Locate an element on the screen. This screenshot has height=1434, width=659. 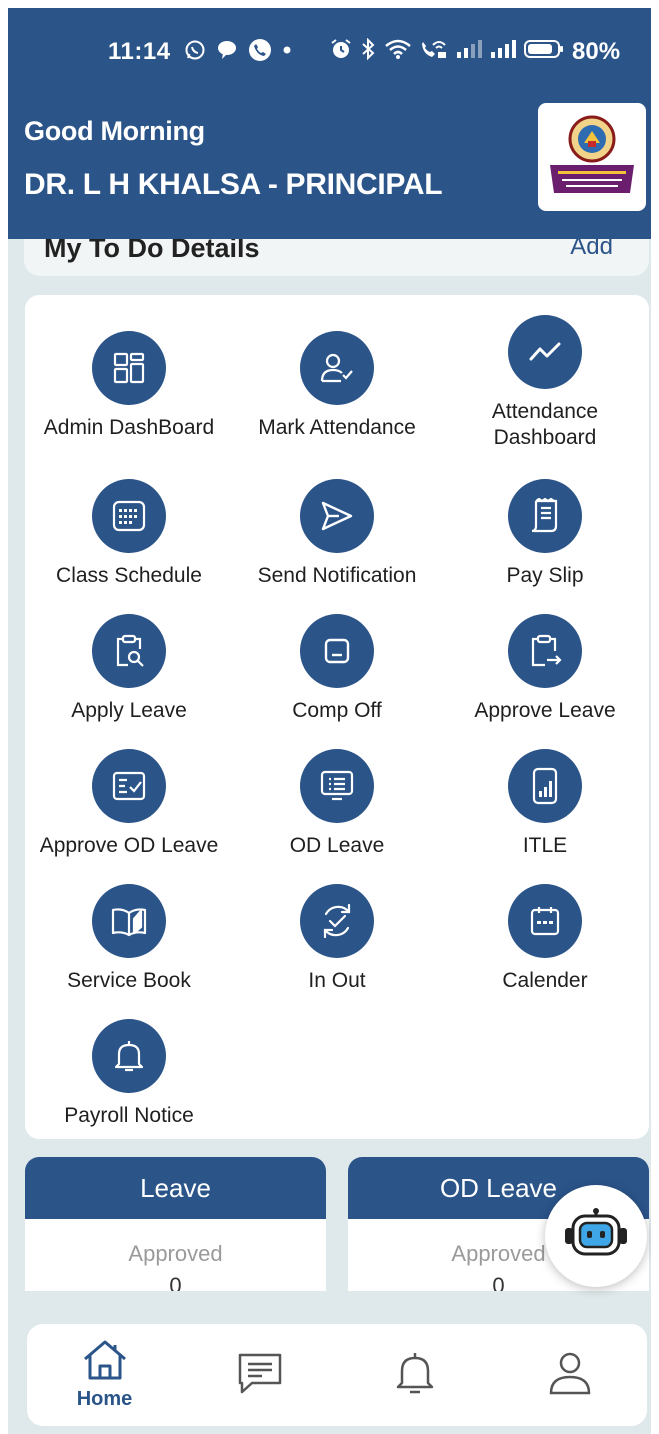
nav-profile is located at coordinates (569, 1375).